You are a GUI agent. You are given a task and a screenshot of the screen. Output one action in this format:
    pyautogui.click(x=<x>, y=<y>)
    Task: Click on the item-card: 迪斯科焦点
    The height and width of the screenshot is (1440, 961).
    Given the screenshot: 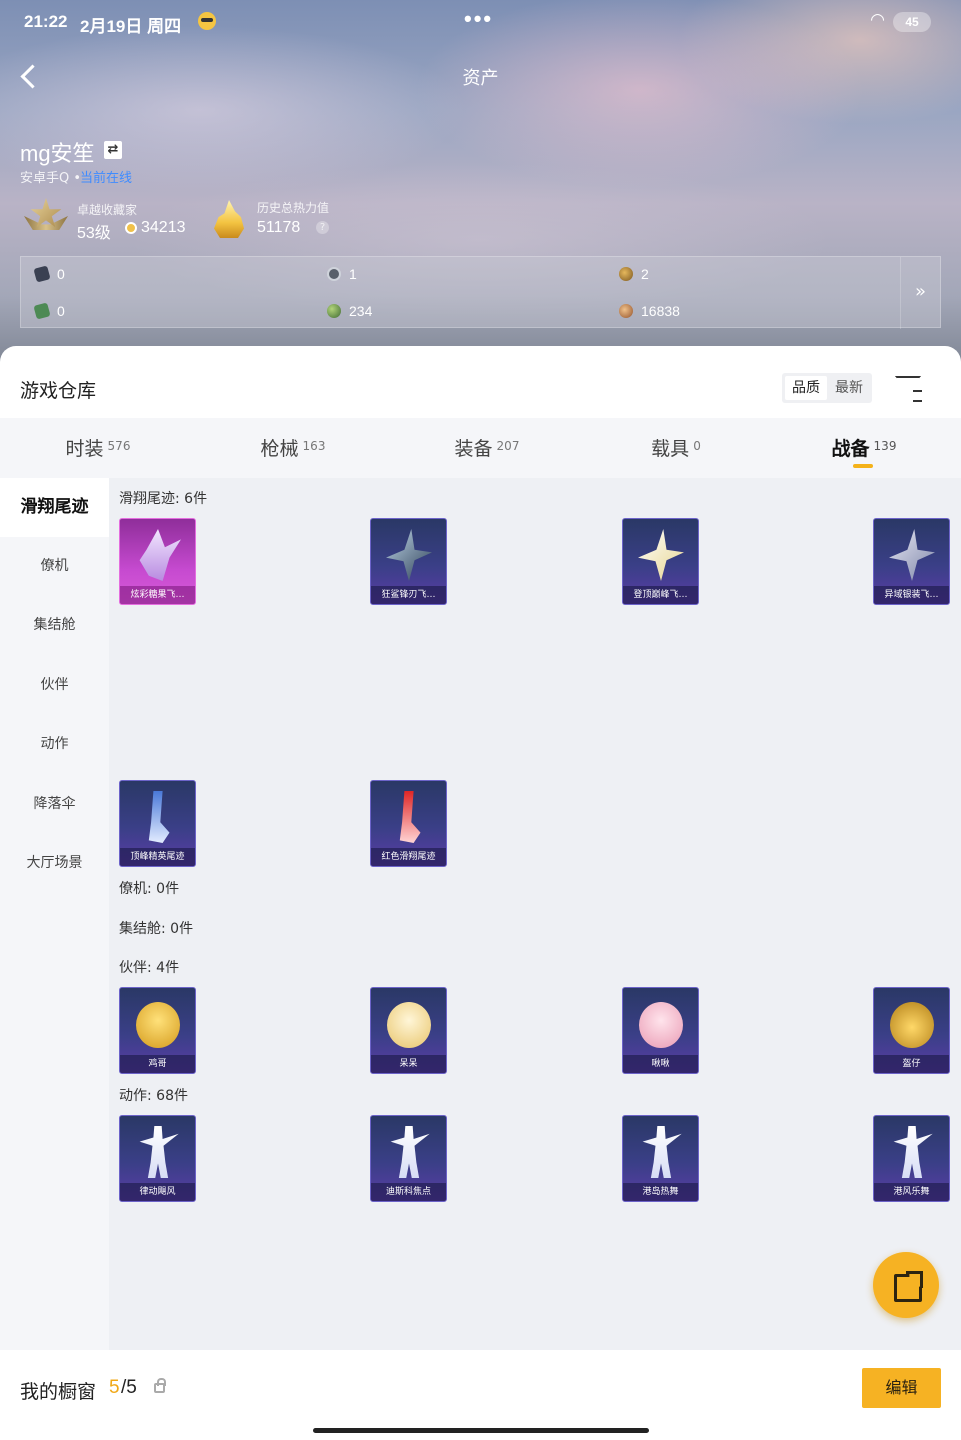 What is the action you would take?
    pyautogui.click(x=408, y=1158)
    